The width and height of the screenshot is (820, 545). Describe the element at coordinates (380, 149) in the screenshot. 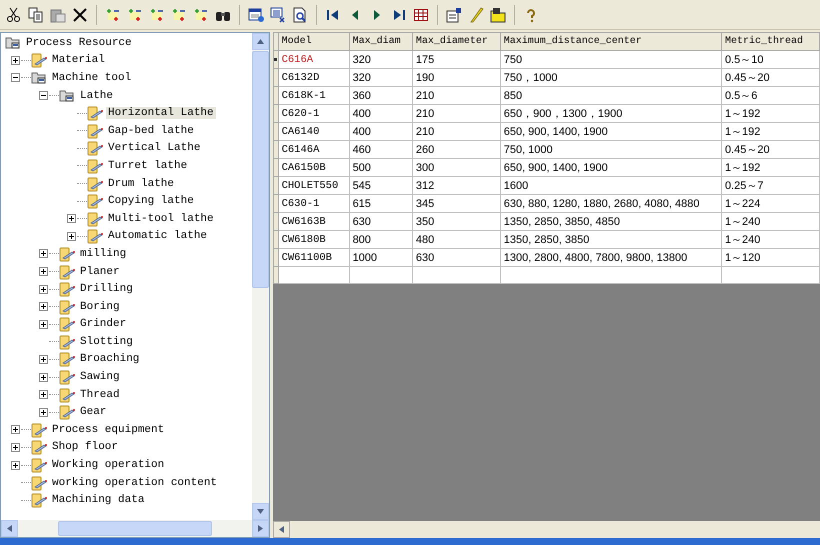

I see `table-cell: 460` at that location.